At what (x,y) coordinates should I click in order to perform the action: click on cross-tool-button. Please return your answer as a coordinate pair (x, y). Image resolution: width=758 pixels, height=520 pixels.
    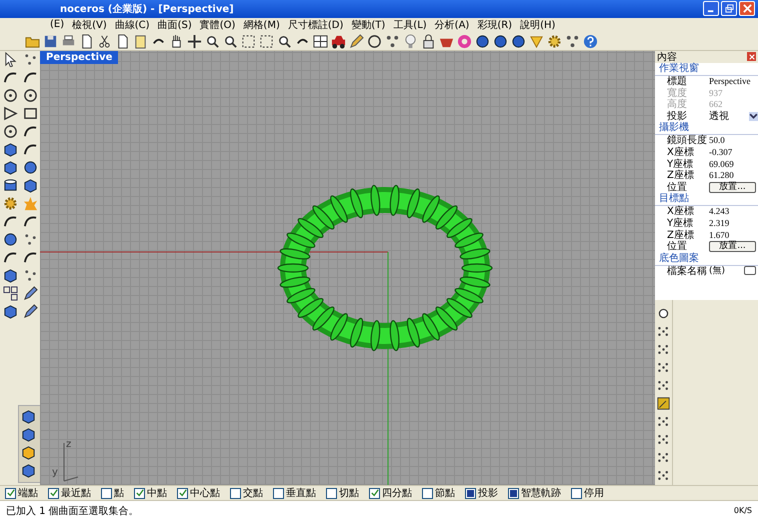
    Looking at the image, I should click on (194, 41).